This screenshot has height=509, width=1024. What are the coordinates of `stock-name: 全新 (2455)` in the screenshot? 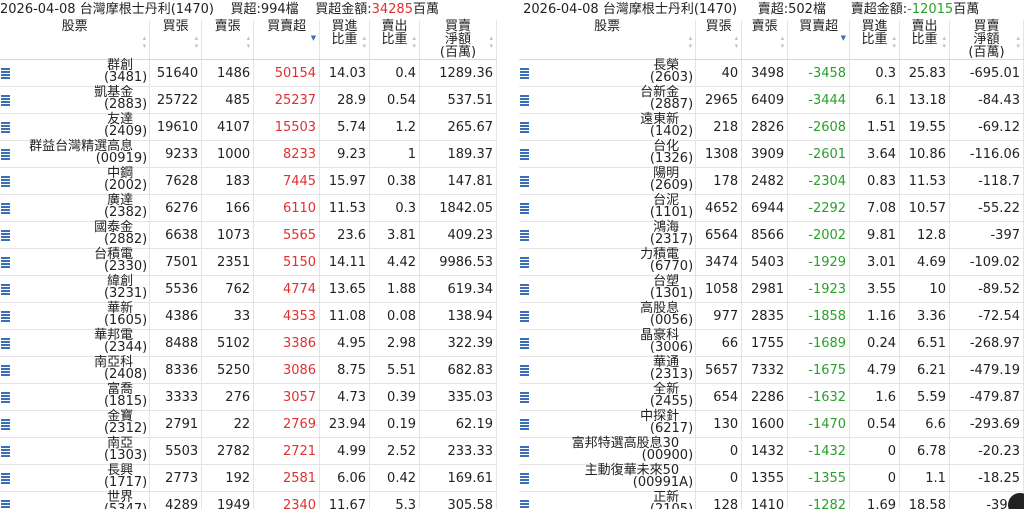 It's located at (671, 395).